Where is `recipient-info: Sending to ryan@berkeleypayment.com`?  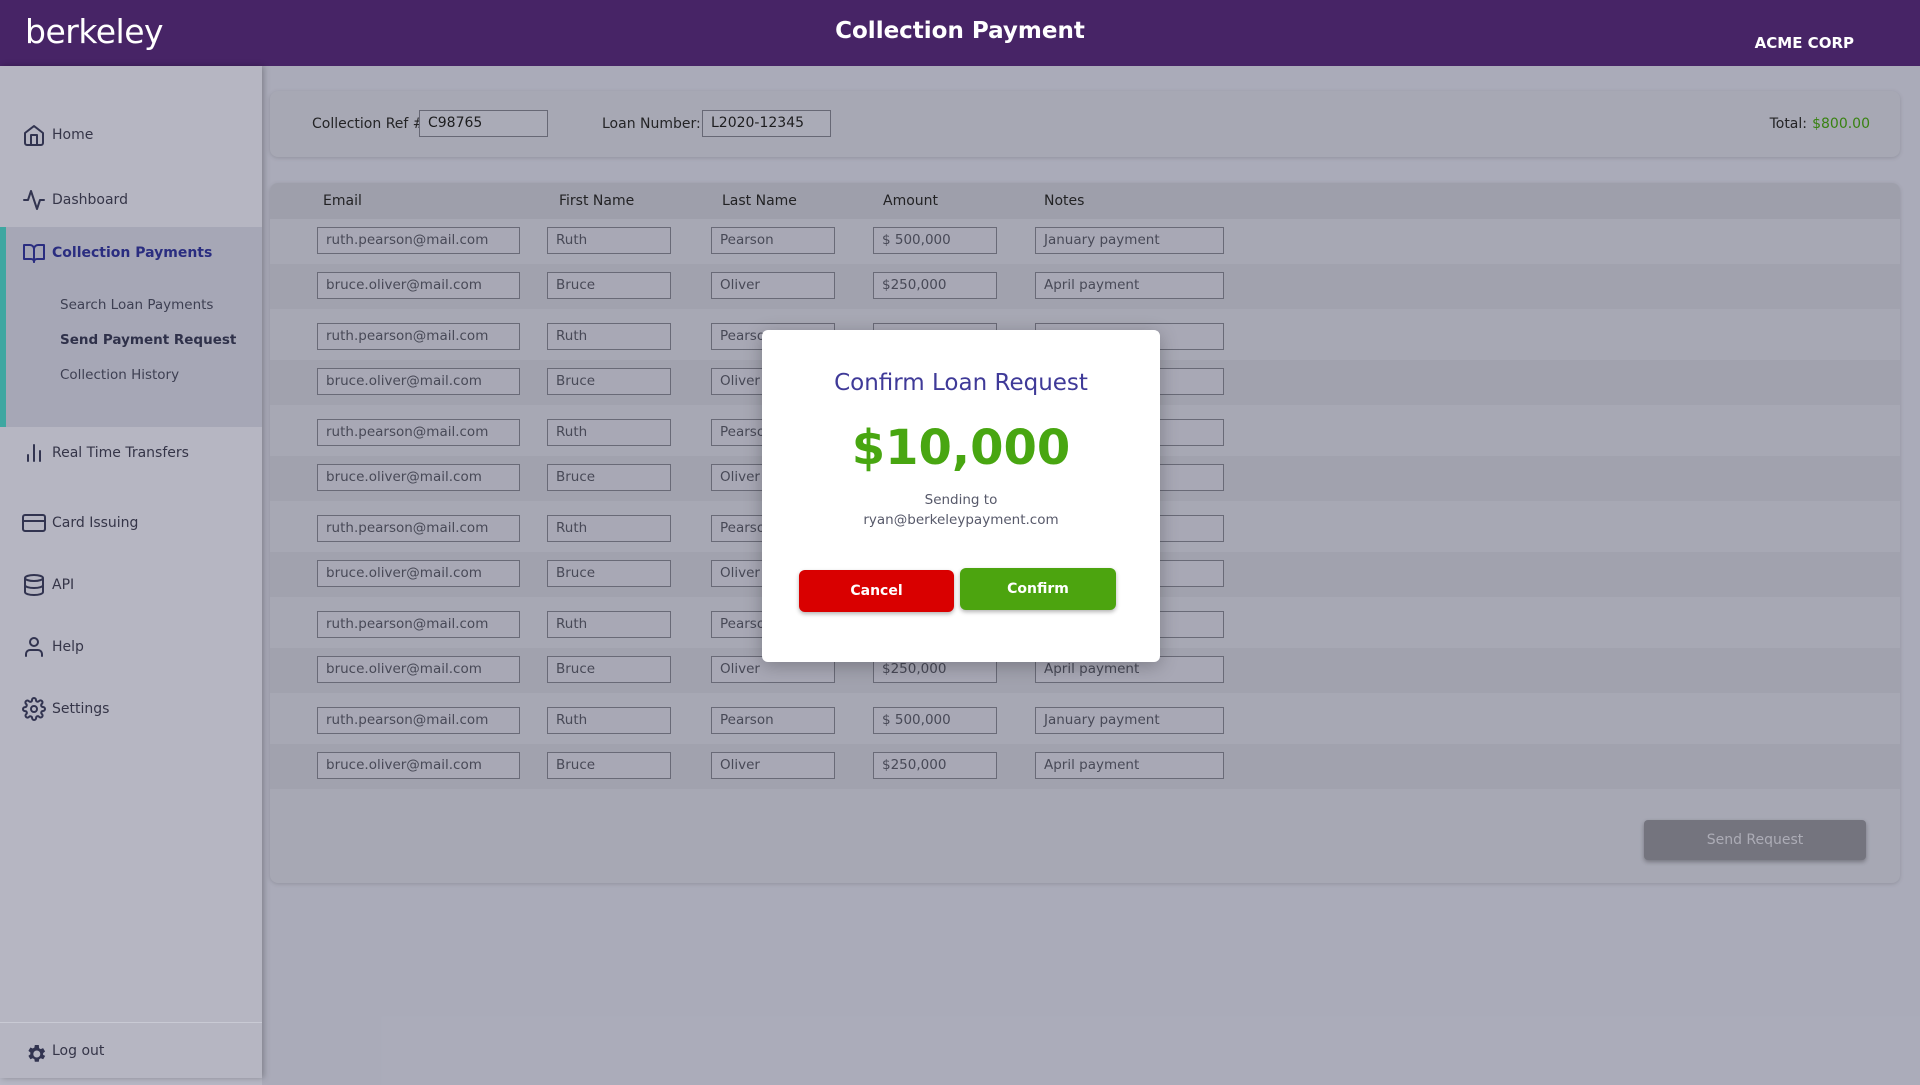 recipient-info: Sending to ryan@berkeleypayment.com is located at coordinates (961, 510).